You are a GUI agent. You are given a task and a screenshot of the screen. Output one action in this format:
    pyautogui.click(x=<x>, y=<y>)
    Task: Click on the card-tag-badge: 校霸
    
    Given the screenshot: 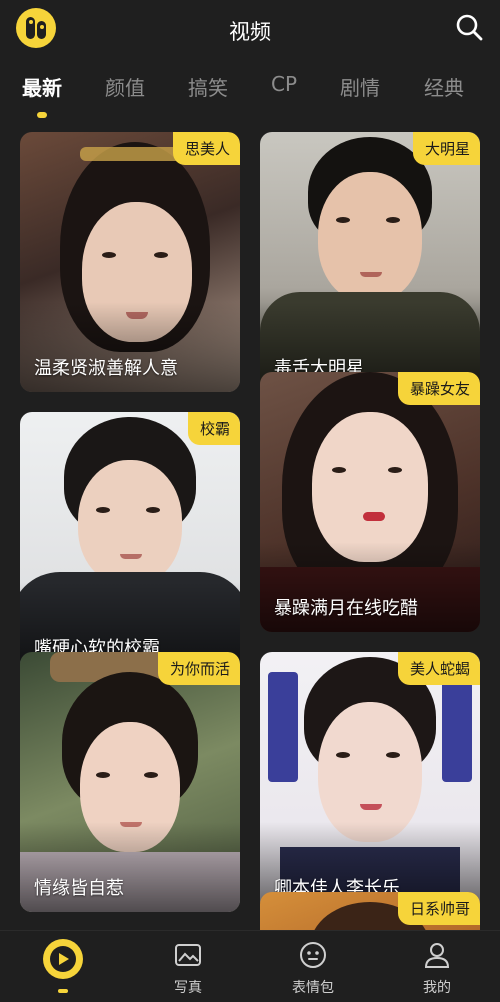 What is the action you would take?
    pyautogui.click(x=213, y=428)
    